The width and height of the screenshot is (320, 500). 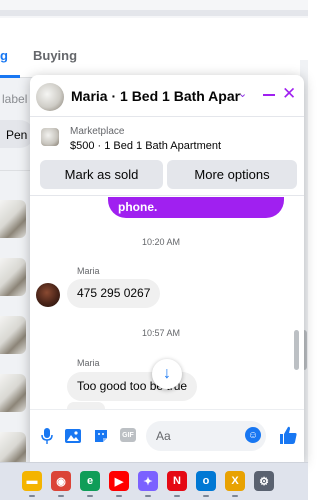 I want to click on divider, so click(x=15, y=170).